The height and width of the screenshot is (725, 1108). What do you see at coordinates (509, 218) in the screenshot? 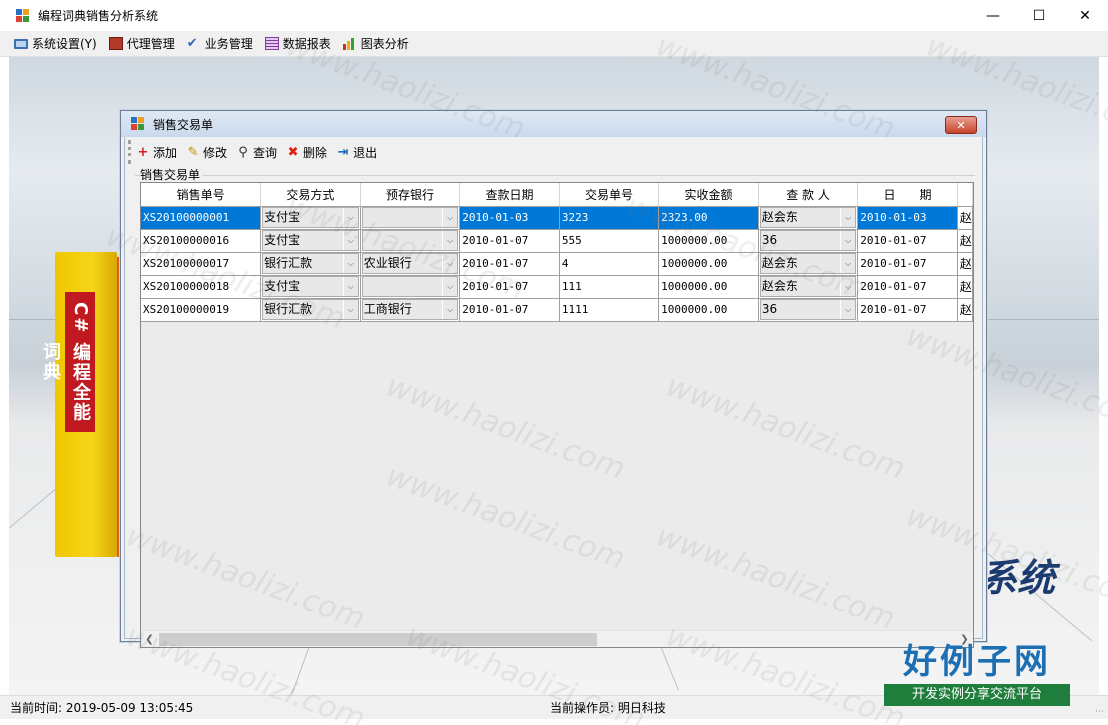
I see `cell-check-date: 2010-01-03` at bounding box center [509, 218].